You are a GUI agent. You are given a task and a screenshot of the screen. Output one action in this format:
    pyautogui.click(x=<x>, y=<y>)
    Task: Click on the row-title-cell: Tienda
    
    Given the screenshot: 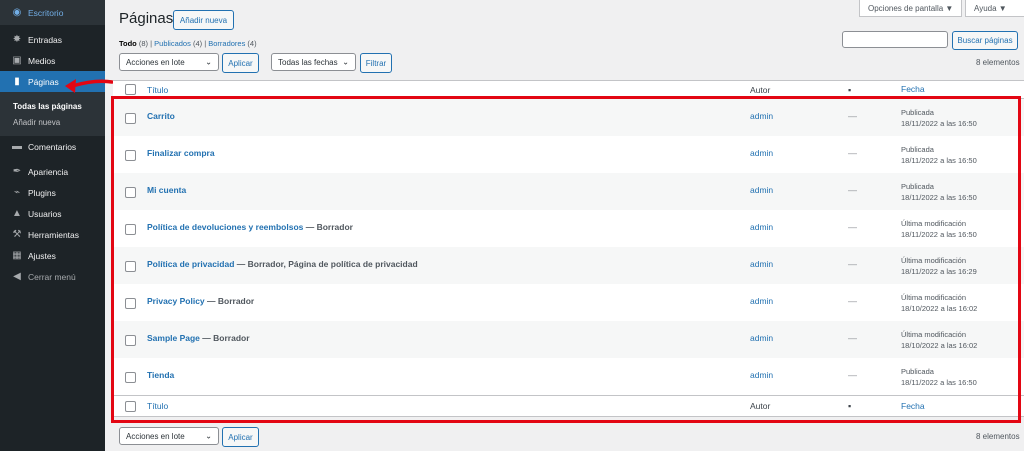 What is the action you would take?
    pyautogui.click(x=160, y=375)
    